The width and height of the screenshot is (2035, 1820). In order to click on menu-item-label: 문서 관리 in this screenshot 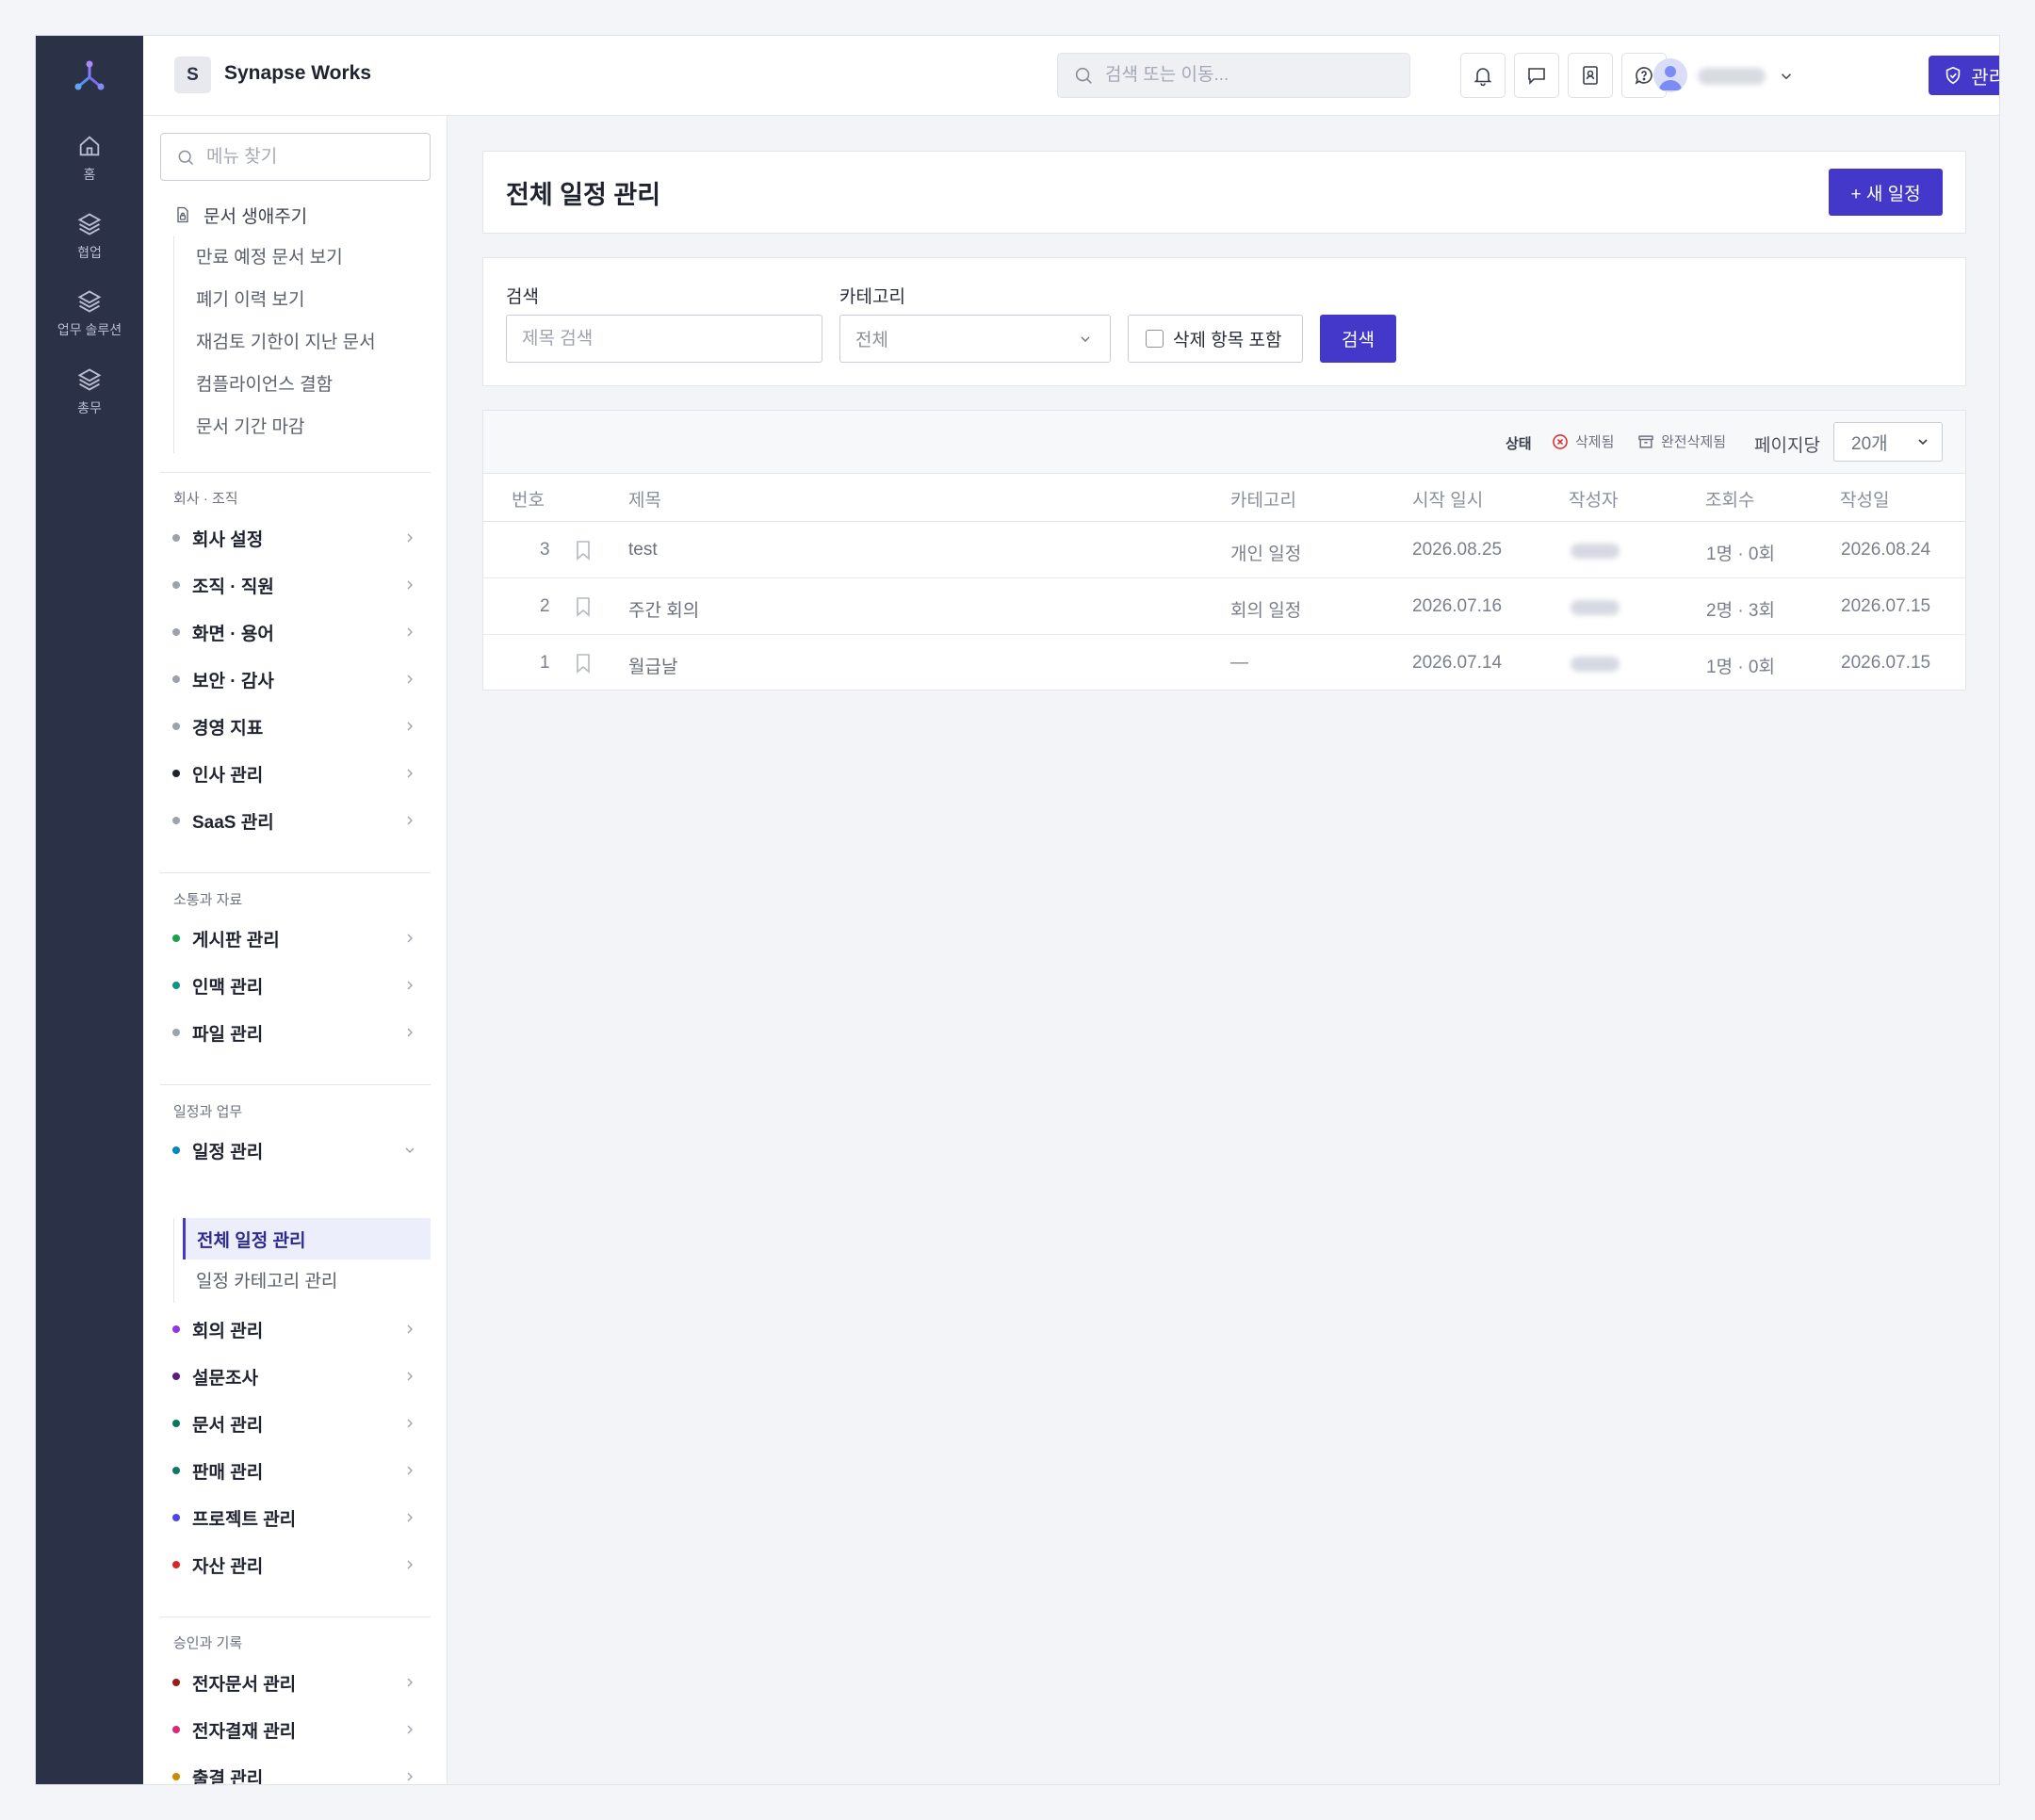, I will do `click(228, 1425)`.